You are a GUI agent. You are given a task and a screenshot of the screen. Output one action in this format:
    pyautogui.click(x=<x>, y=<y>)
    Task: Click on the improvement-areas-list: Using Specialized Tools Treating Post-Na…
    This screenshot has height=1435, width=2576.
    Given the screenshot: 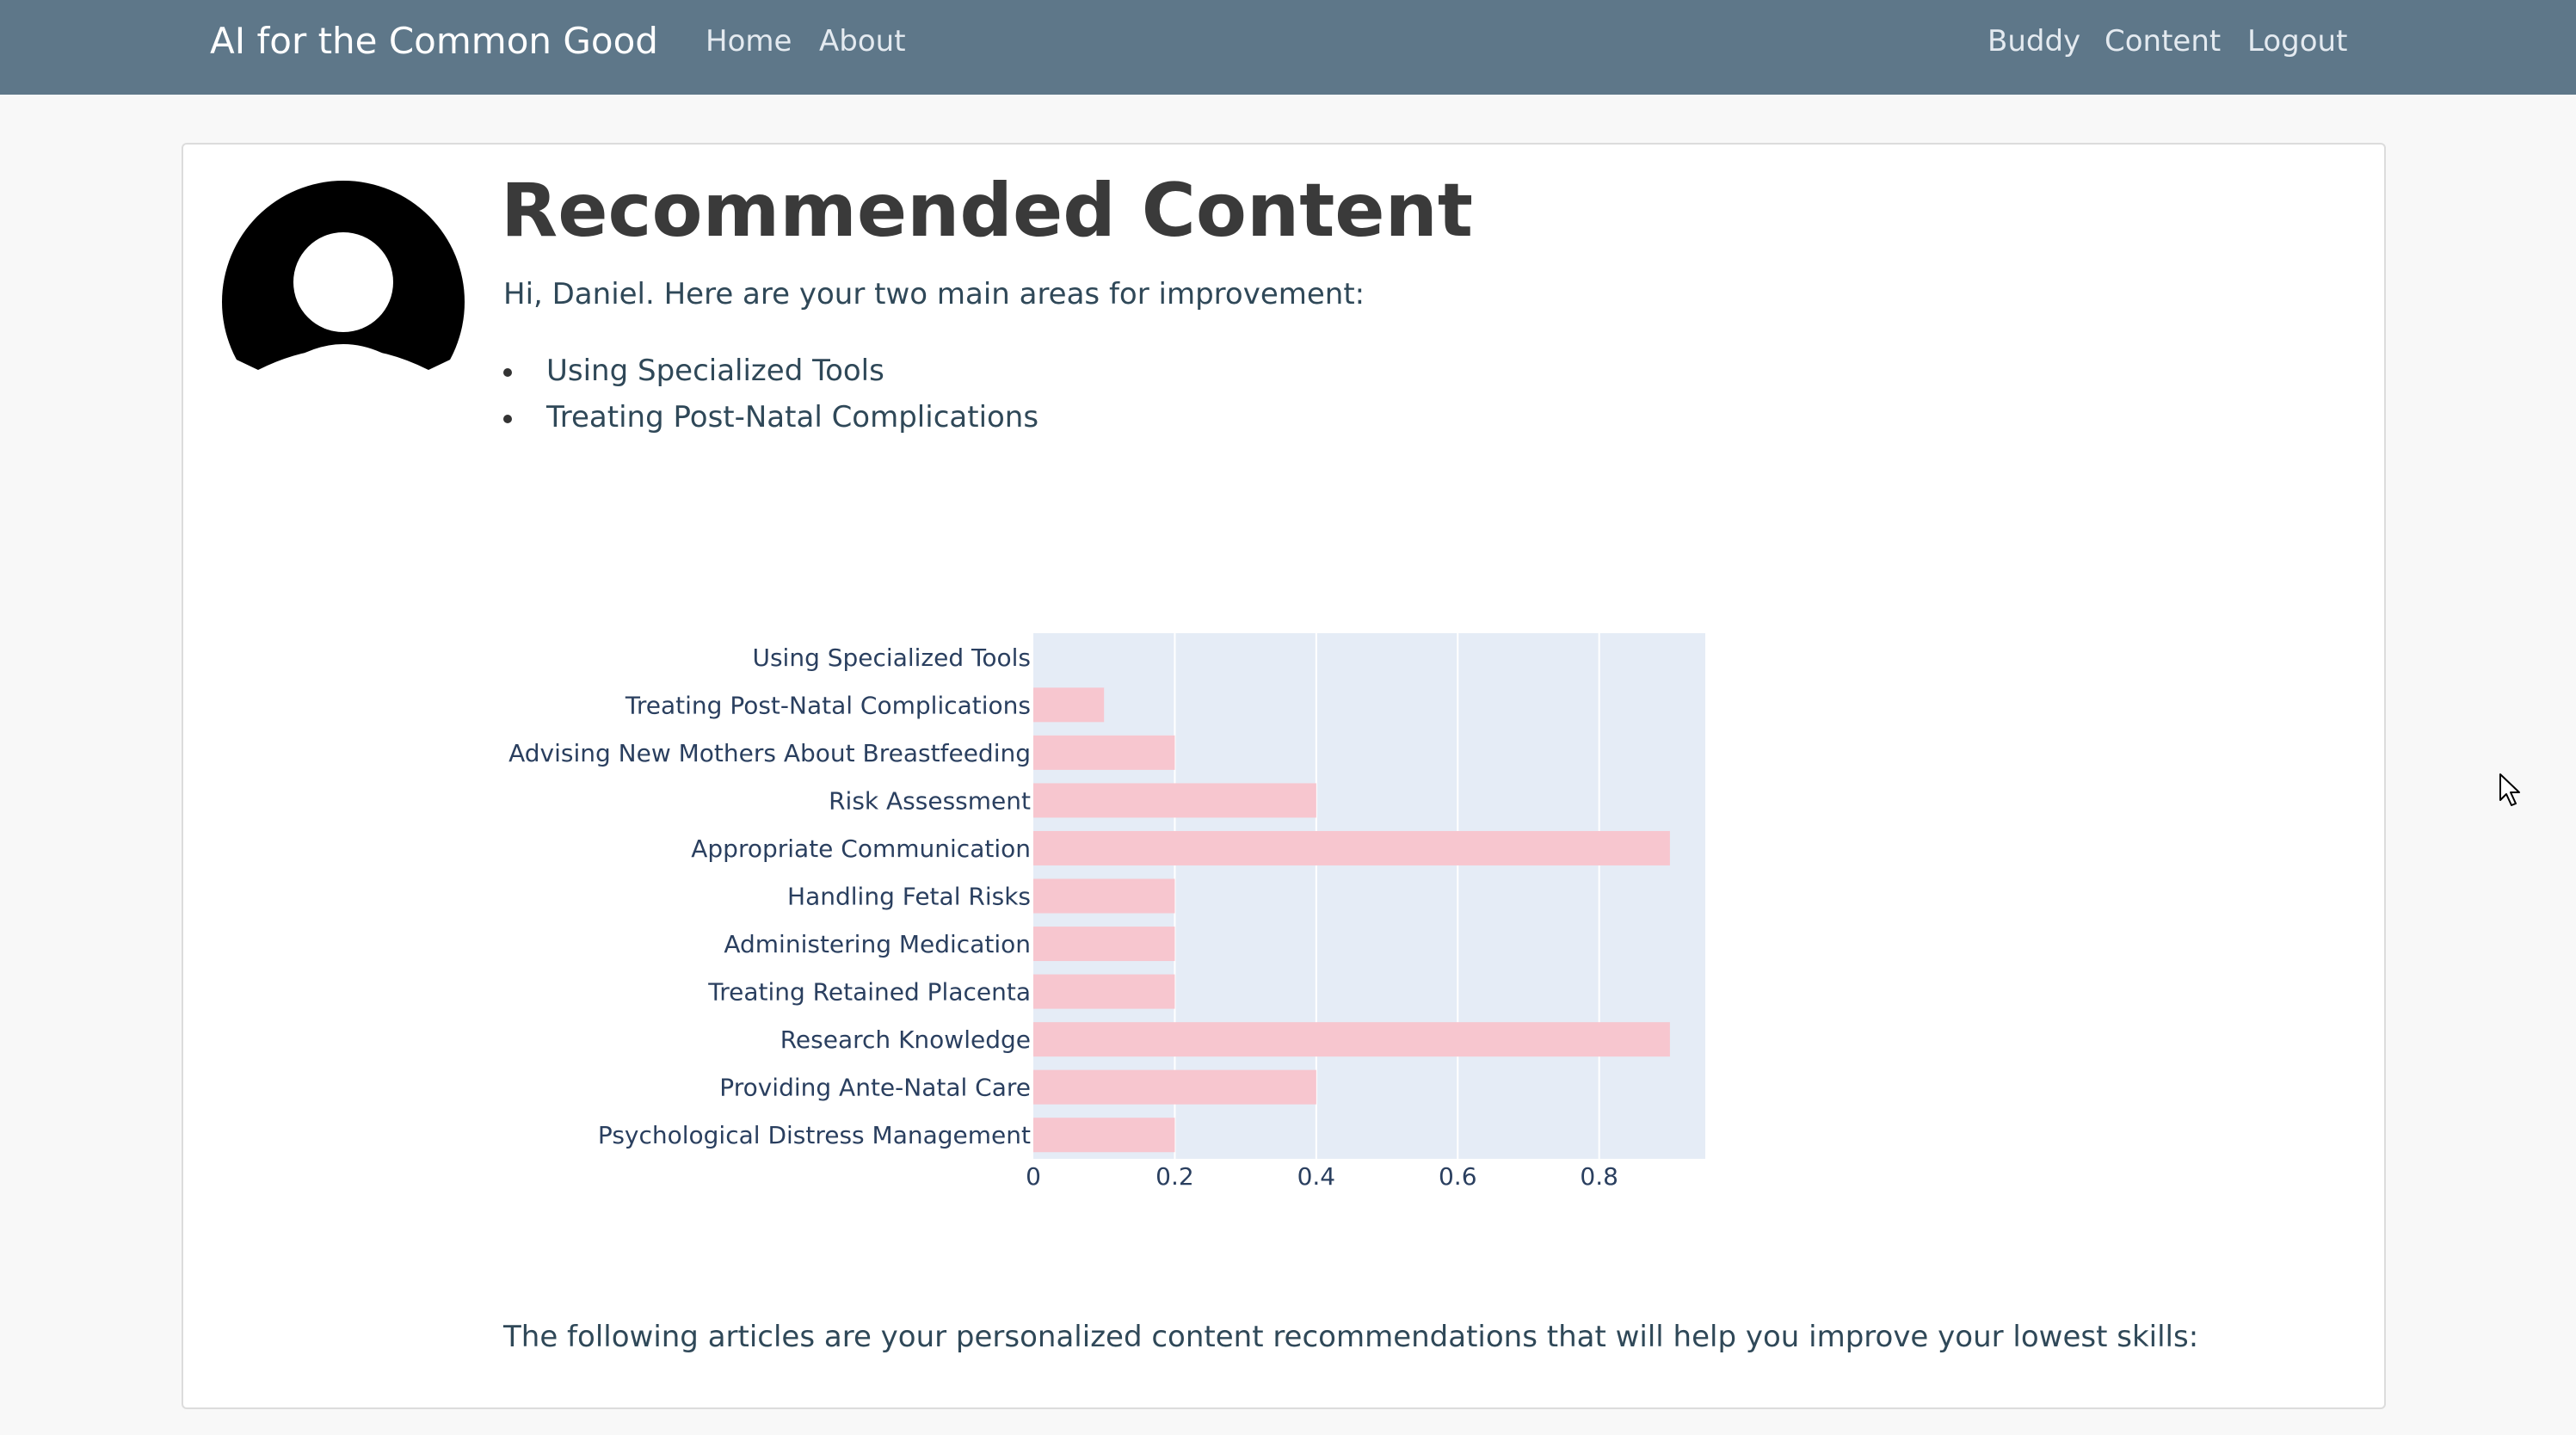 What is the action you would take?
    pyautogui.click(x=771, y=394)
    